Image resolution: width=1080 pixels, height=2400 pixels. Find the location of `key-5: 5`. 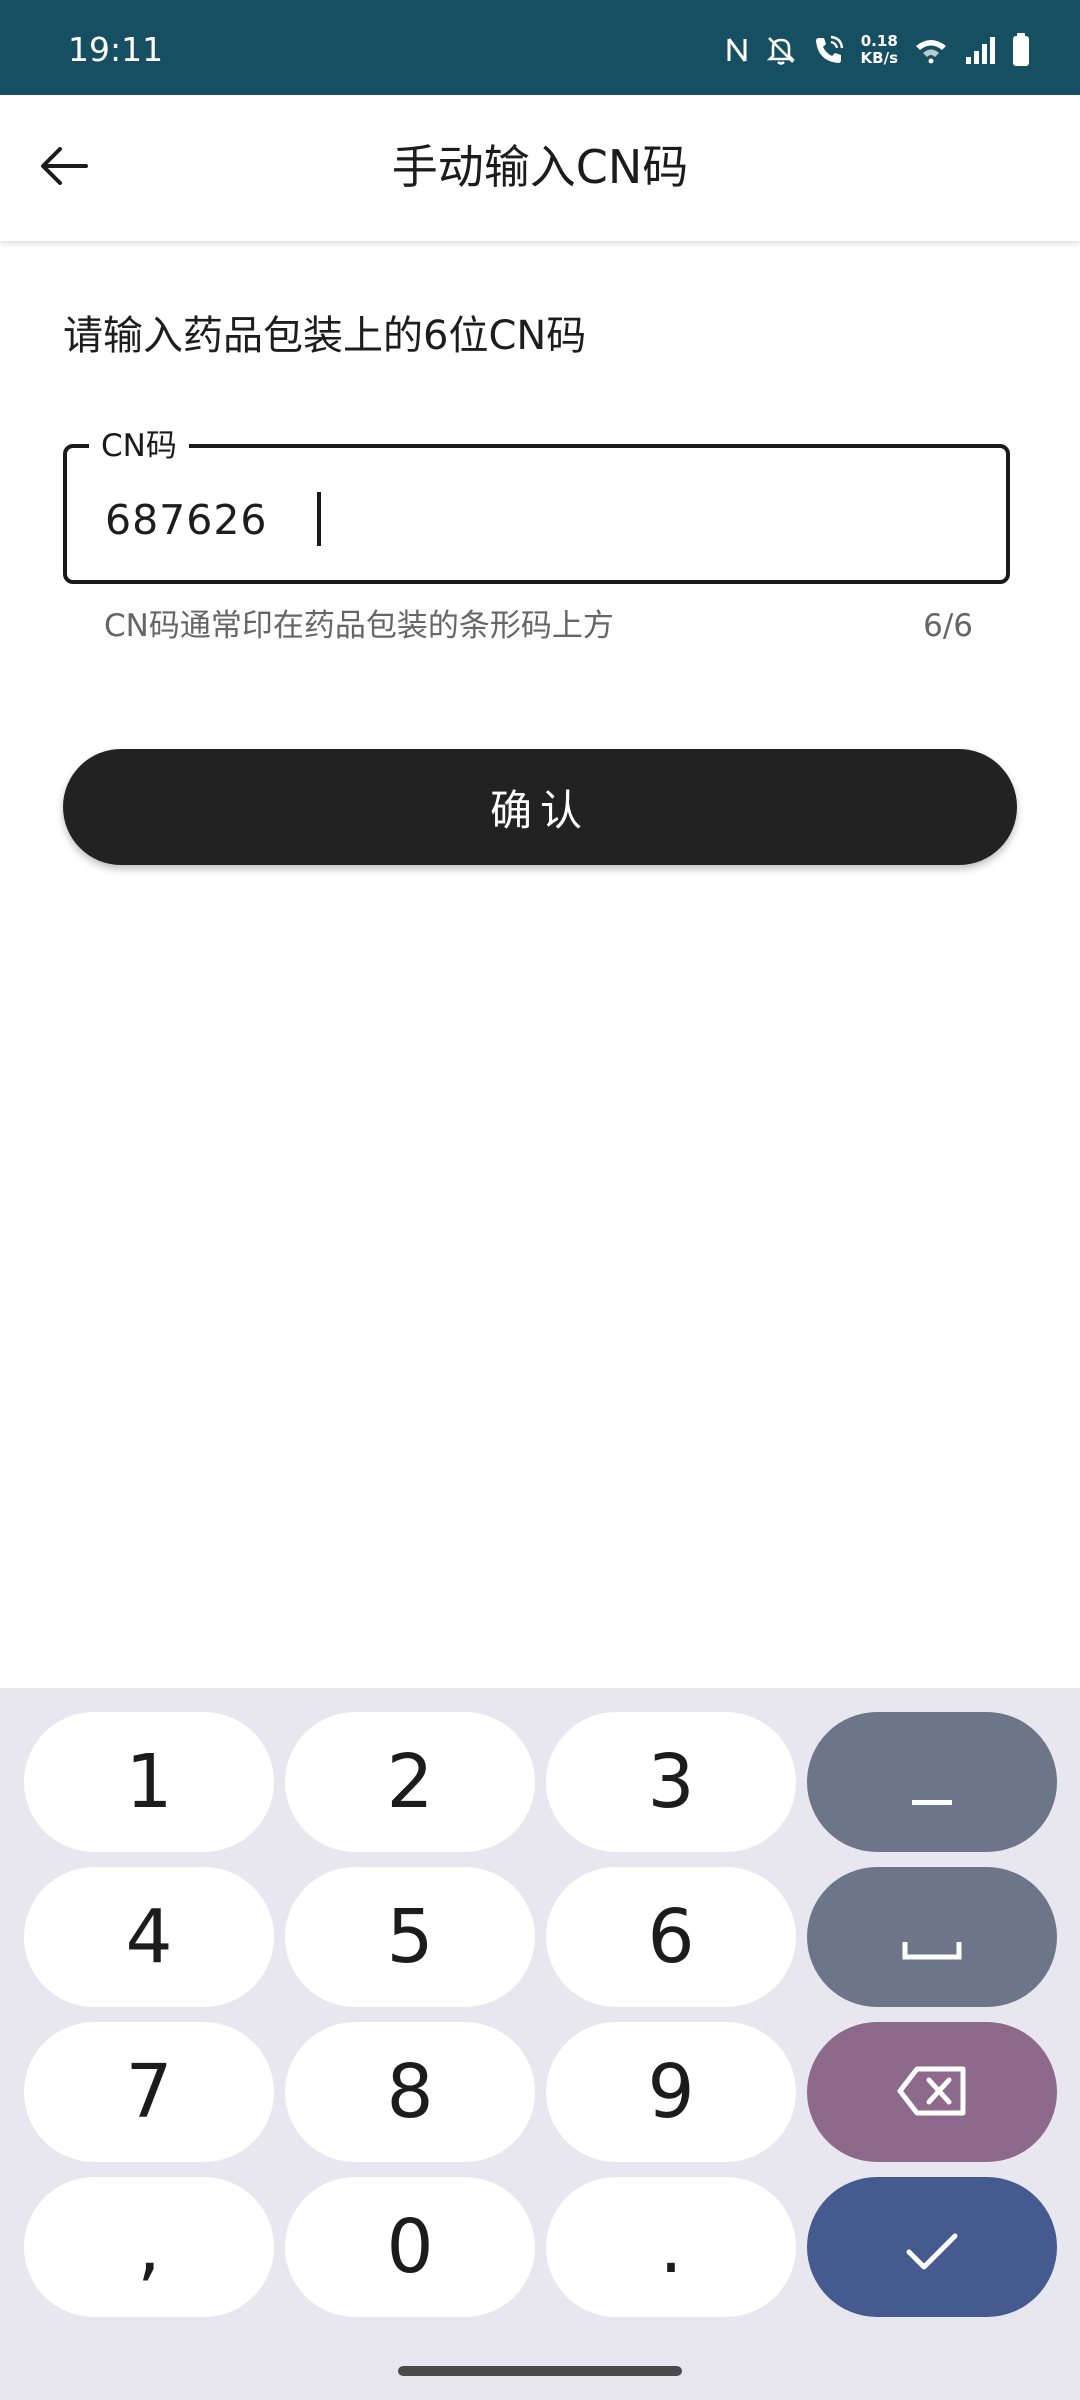

key-5: 5 is located at coordinates (410, 1937).